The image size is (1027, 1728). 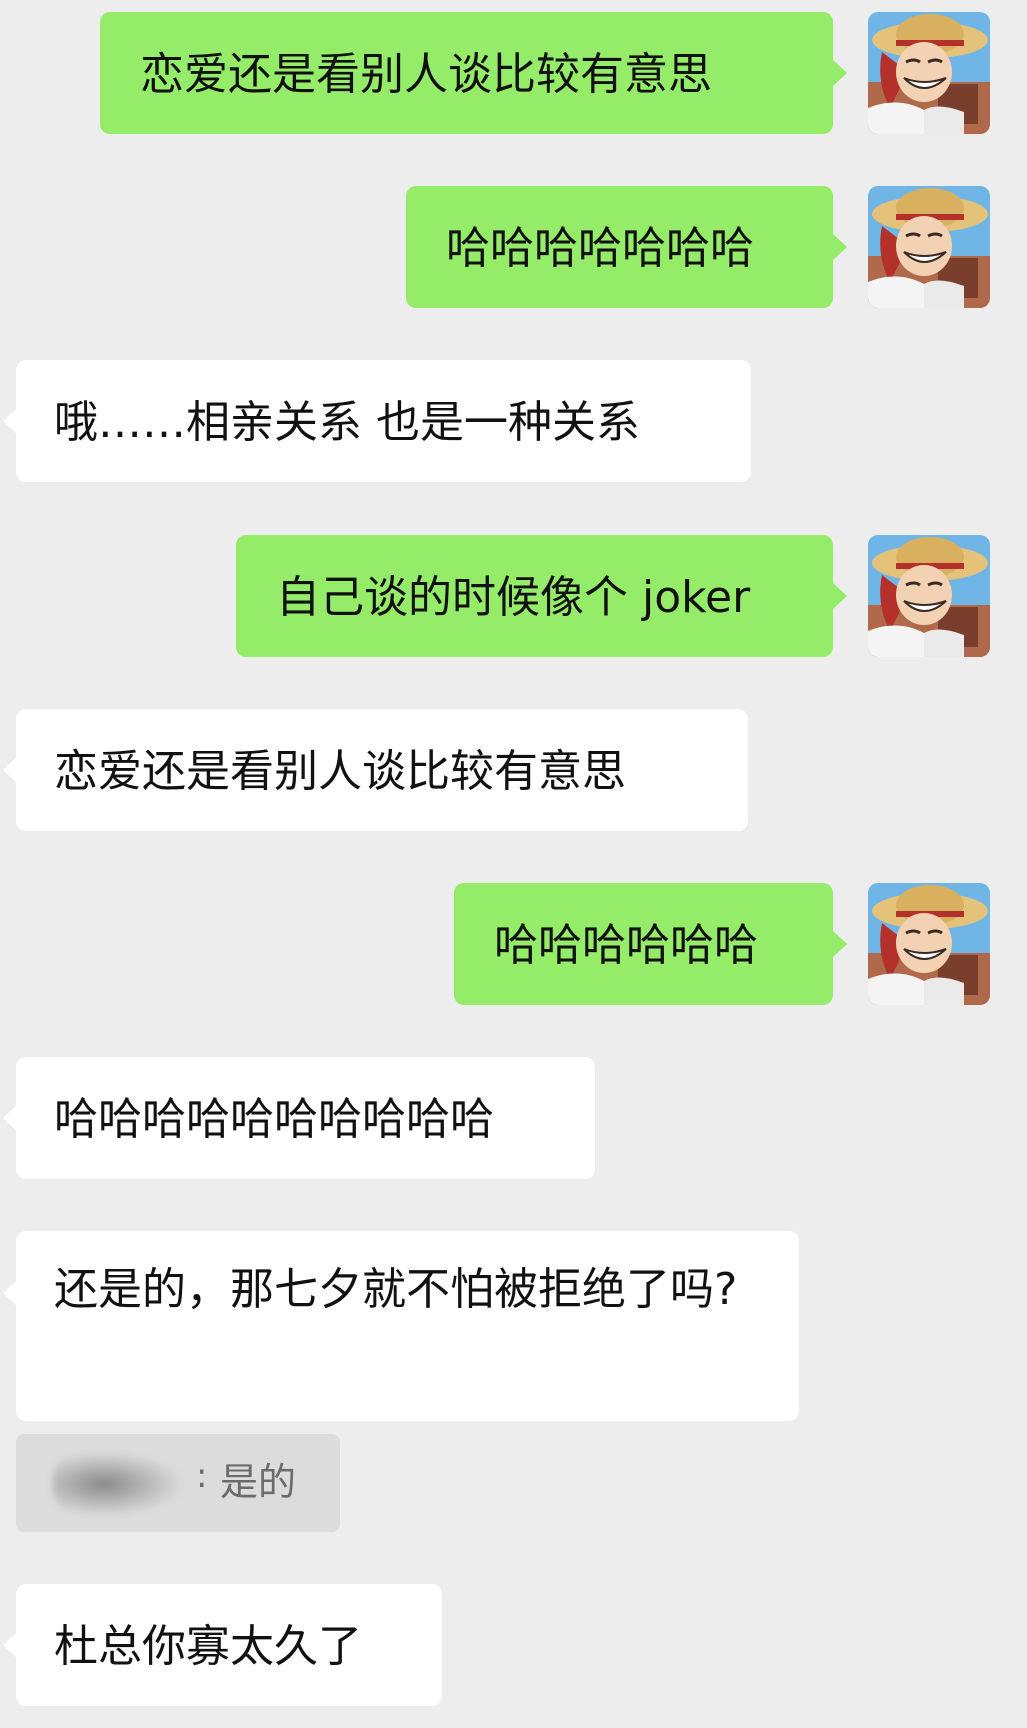 What do you see at coordinates (650, 944) in the screenshot?
I see `message-bubble-outgoing: 哈哈哈哈哈哈` at bounding box center [650, 944].